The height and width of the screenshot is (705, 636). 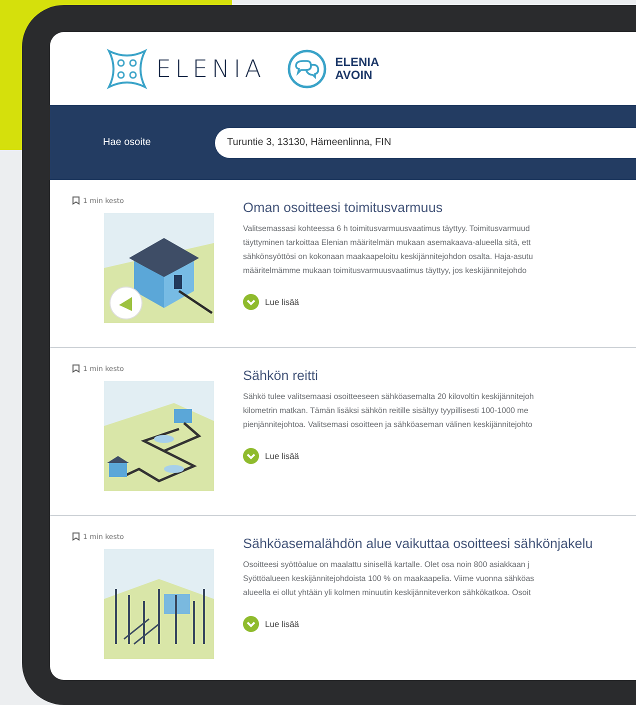 I want to click on speech-bubbles-logo-icon, so click(x=307, y=68).